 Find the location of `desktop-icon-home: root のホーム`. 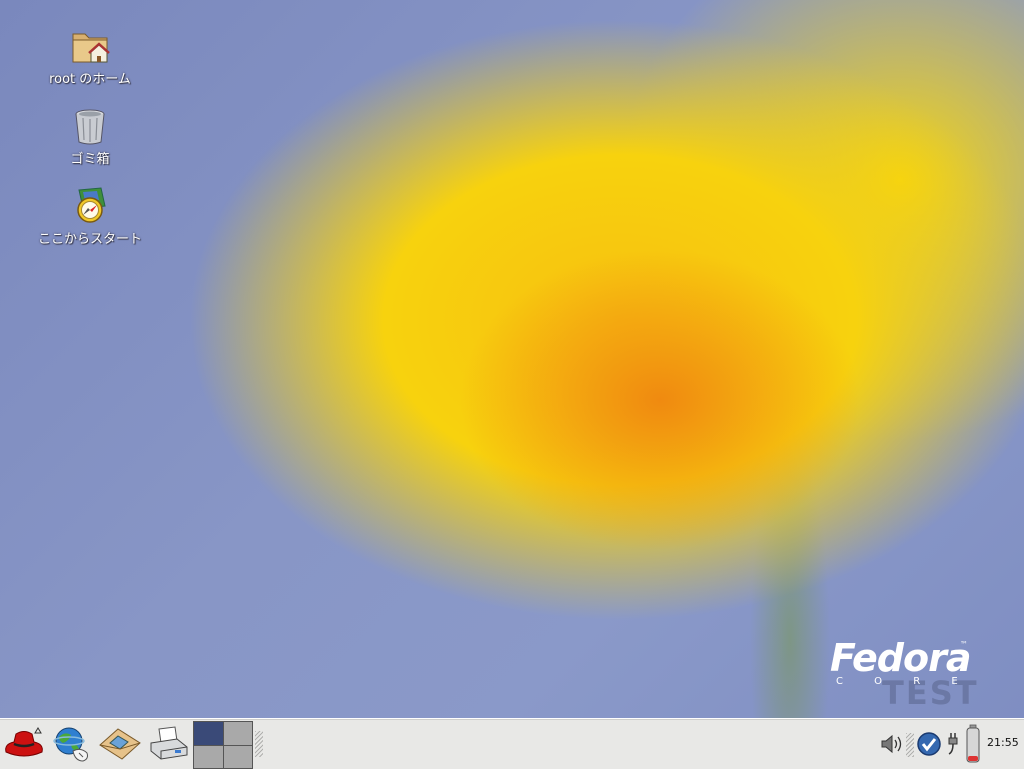

desktop-icon-home: root のホーム is located at coordinates (90, 56).